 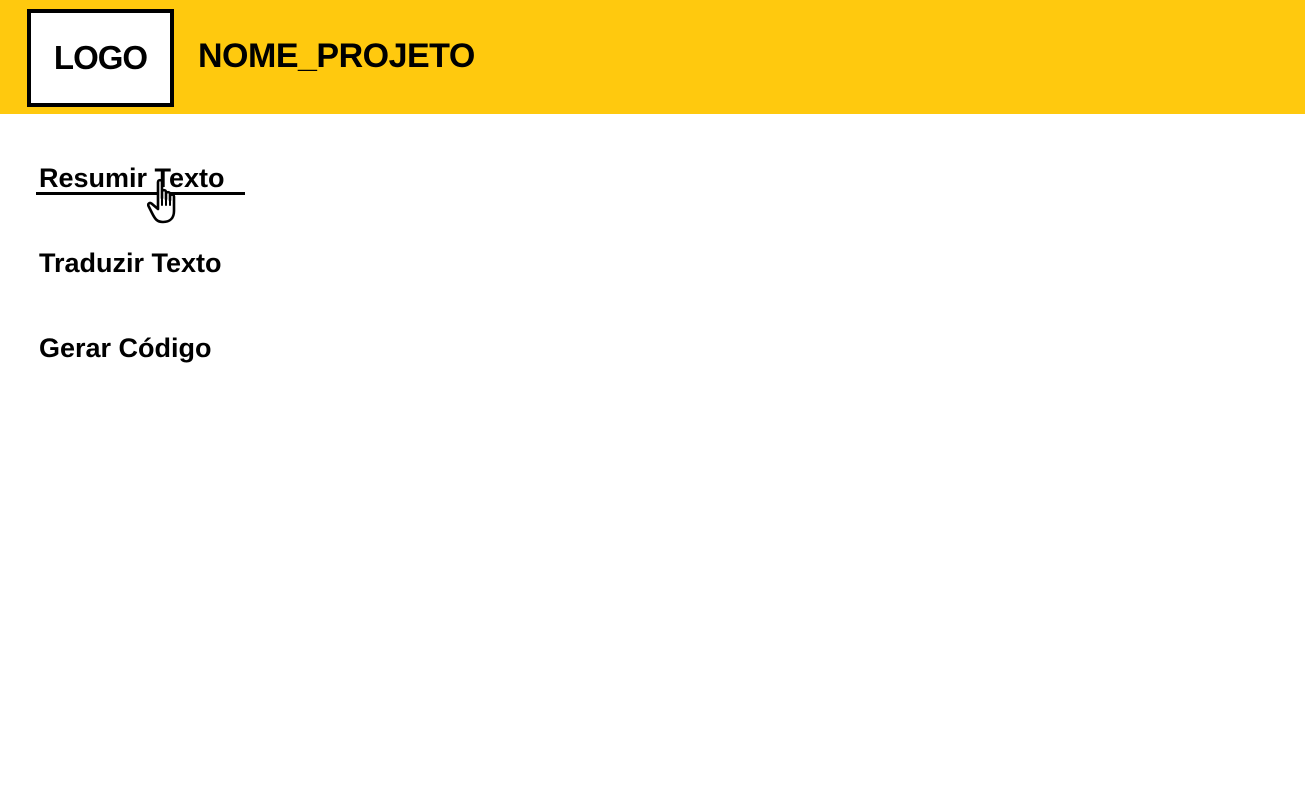 What do you see at coordinates (125, 348) in the screenshot?
I see `menu-item-label: Gerar Código` at bounding box center [125, 348].